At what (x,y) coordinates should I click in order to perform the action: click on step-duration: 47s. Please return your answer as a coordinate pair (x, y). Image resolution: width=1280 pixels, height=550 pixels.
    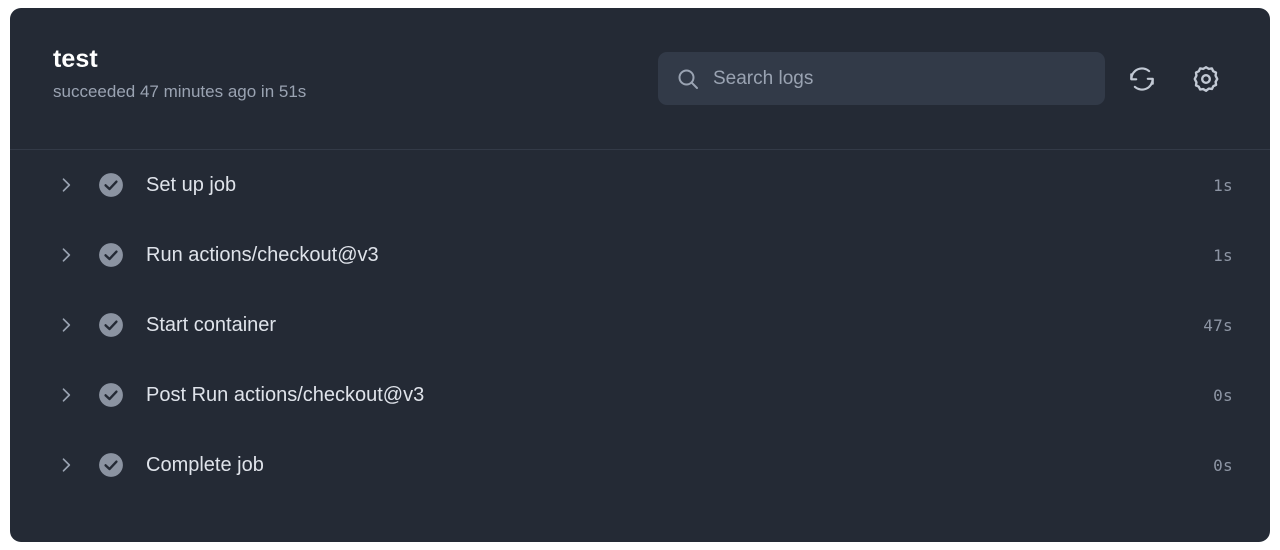
    Looking at the image, I should click on (1218, 325).